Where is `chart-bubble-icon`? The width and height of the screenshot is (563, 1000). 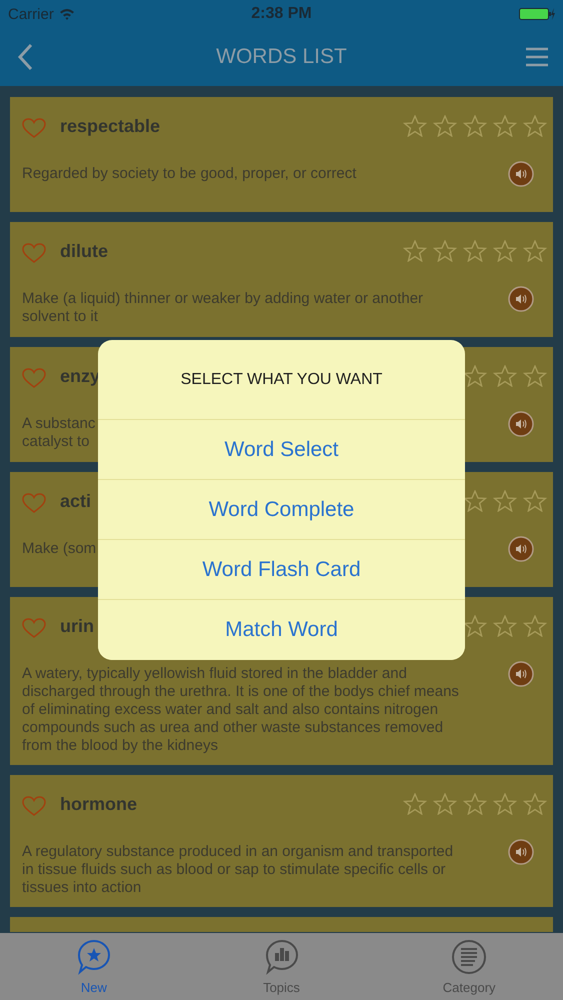 chart-bubble-icon is located at coordinates (282, 957).